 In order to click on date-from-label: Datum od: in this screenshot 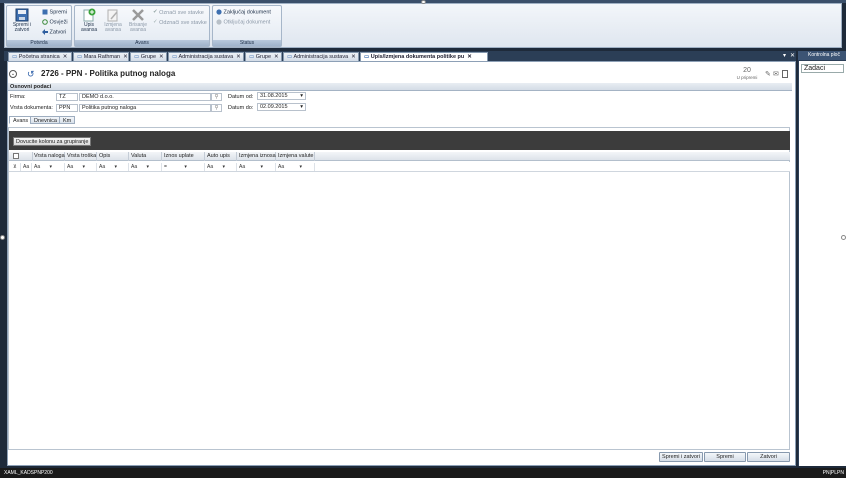, I will do `click(241, 97)`.